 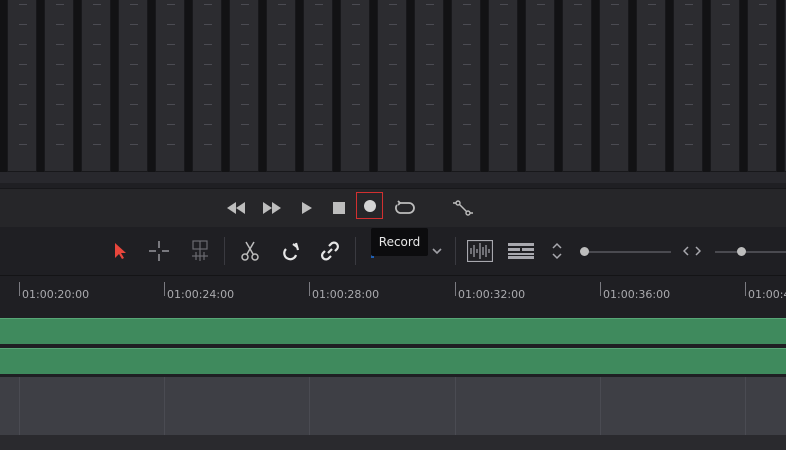 What do you see at coordinates (339, 208) in the screenshot?
I see `stop-icon` at bounding box center [339, 208].